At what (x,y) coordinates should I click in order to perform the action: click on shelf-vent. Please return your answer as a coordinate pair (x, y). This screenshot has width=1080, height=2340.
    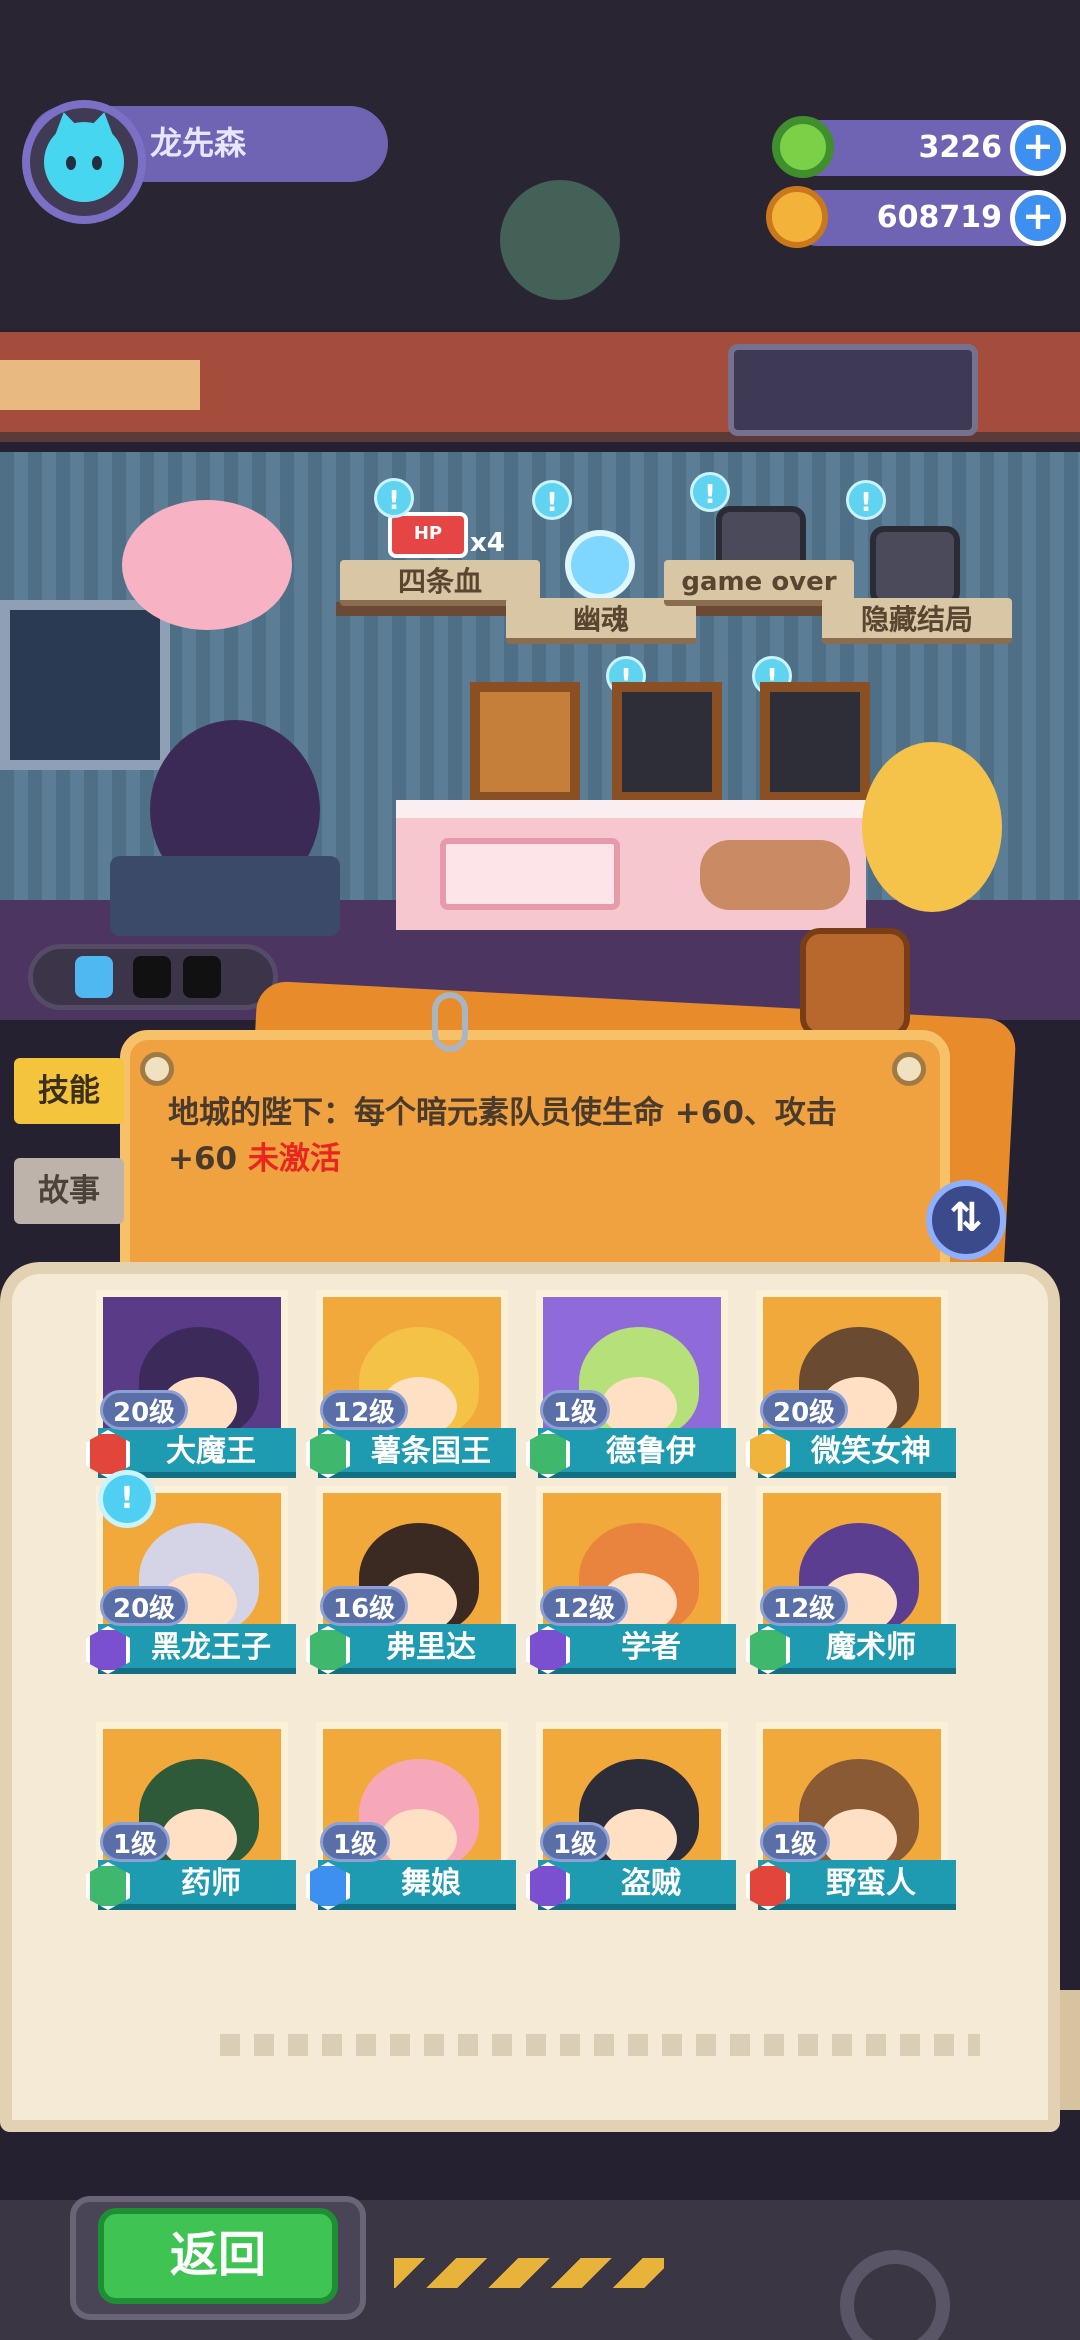
    Looking at the image, I should click on (100, 385).